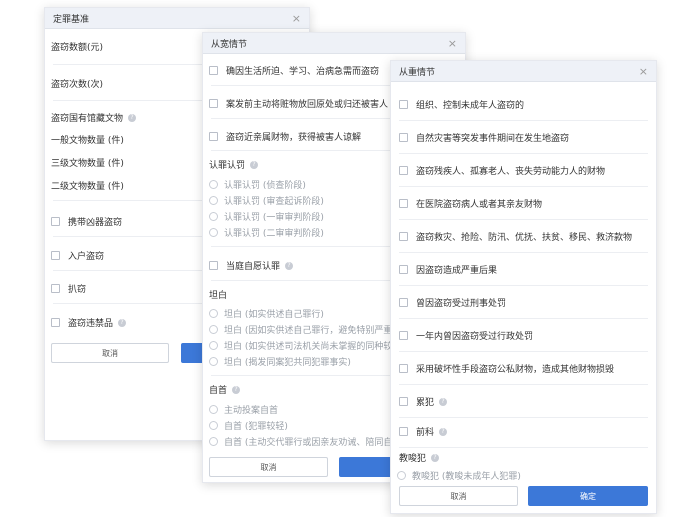  Describe the element at coordinates (493, 139) in the screenshot. I see `checkbox-label: 自然灾害等突发事件期间在发生地盗窃` at that location.